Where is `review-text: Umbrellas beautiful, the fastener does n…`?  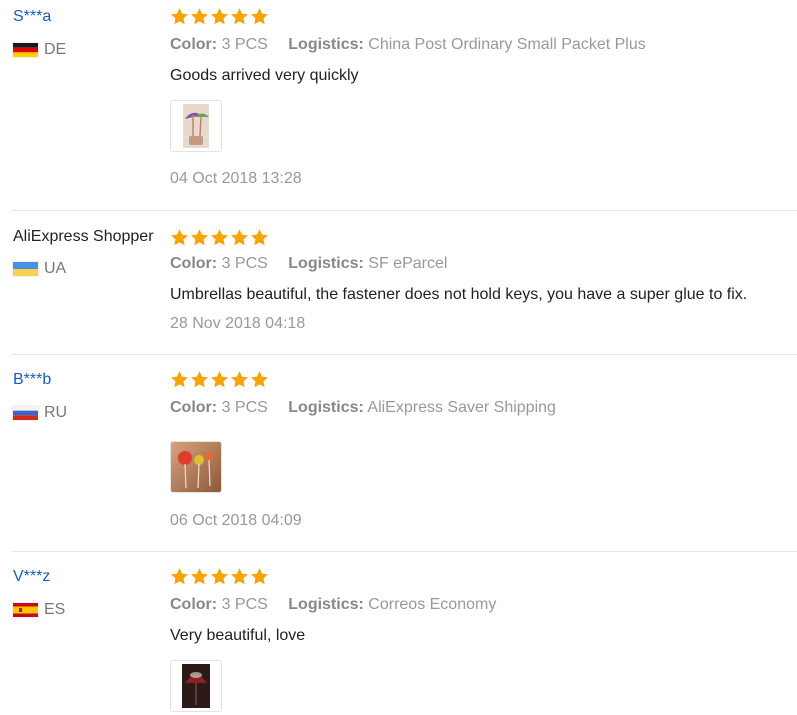 review-text: Umbrellas beautiful, the fastener does n… is located at coordinates (459, 294).